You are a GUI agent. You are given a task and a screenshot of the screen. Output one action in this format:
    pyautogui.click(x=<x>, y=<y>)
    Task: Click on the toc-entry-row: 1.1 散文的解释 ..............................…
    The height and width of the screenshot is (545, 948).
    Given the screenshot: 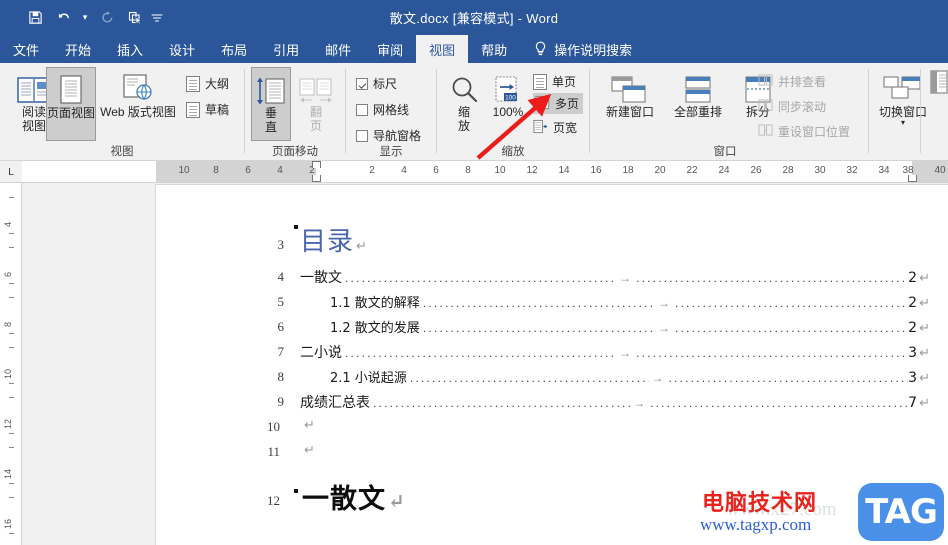 What is the action you would take?
    pyautogui.click(x=630, y=303)
    